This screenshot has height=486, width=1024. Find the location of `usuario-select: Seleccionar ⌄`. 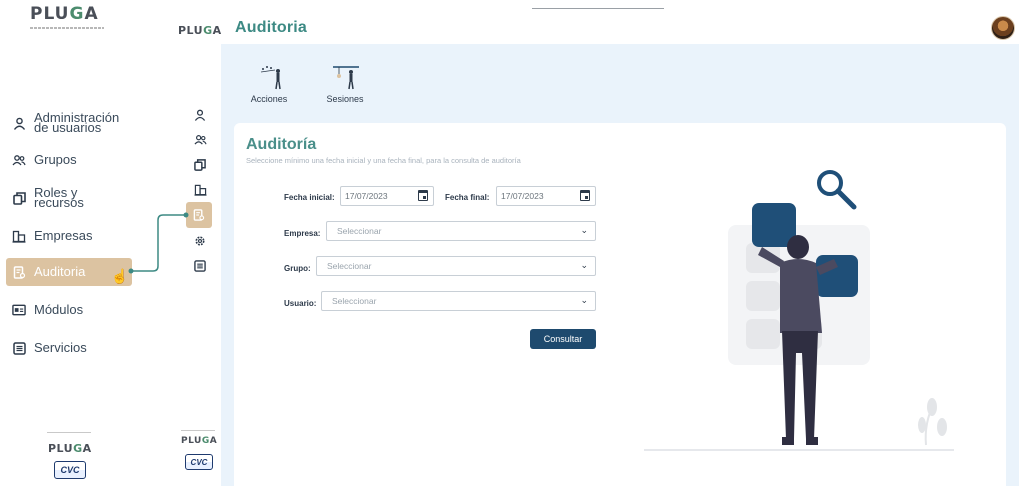

usuario-select: Seleccionar ⌄ is located at coordinates (458, 301).